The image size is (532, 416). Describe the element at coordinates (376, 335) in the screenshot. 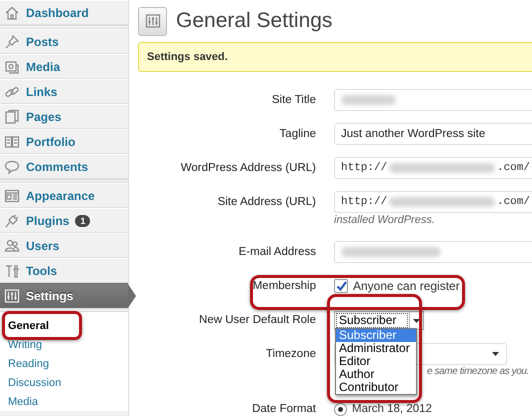

I see `dropdown-option: Subscriber` at that location.